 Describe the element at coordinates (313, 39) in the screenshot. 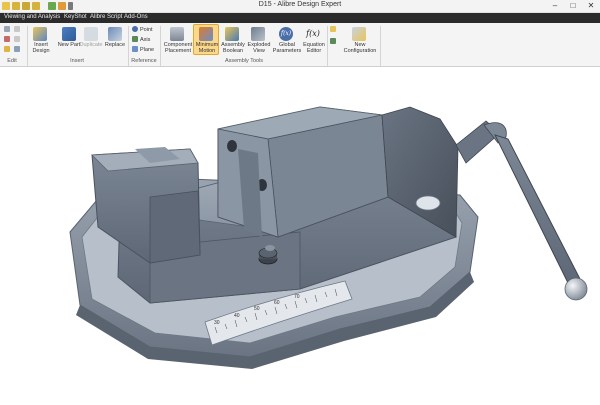

I see `equation-editor-button: f(x) Equation Editor` at that location.